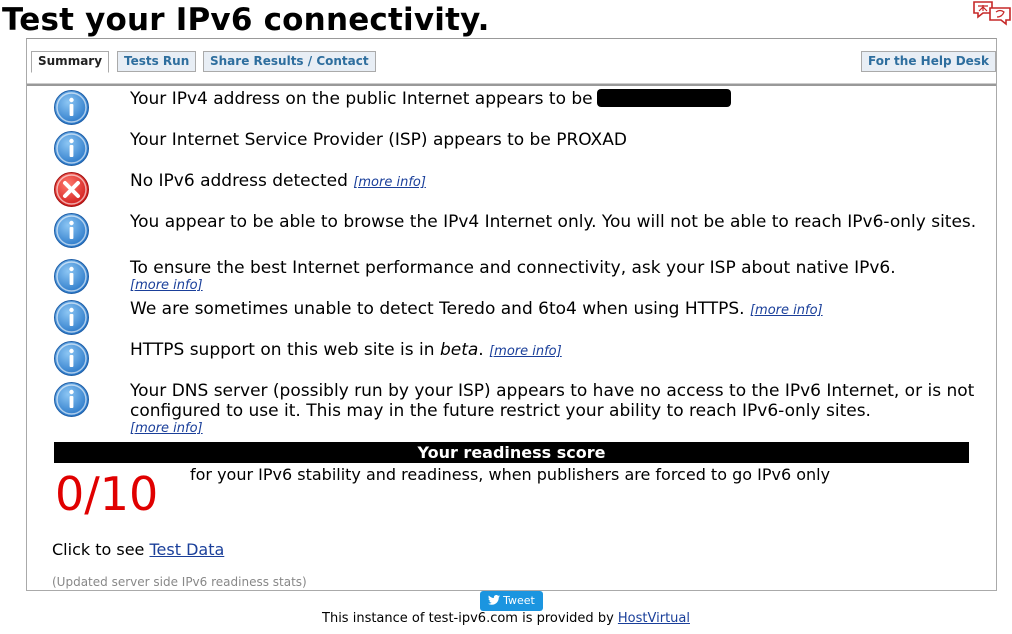 This screenshot has width=1012, height=634. What do you see at coordinates (71, 189) in the screenshot?
I see `error-icon` at bounding box center [71, 189].